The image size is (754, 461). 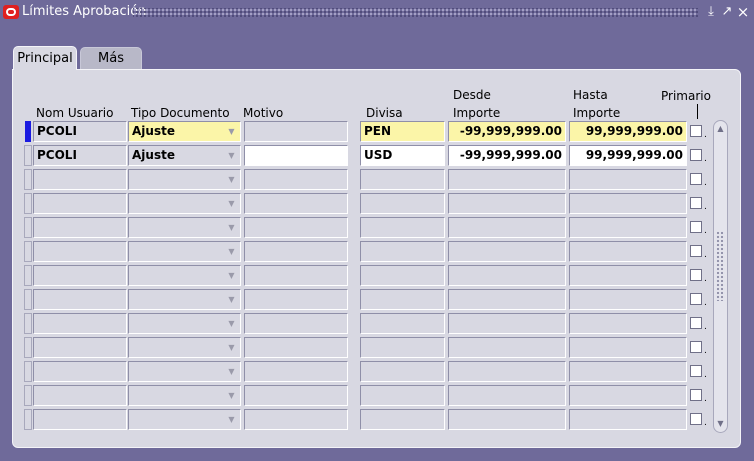 I want to click on tab-principal: Principal, so click(x=45, y=58).